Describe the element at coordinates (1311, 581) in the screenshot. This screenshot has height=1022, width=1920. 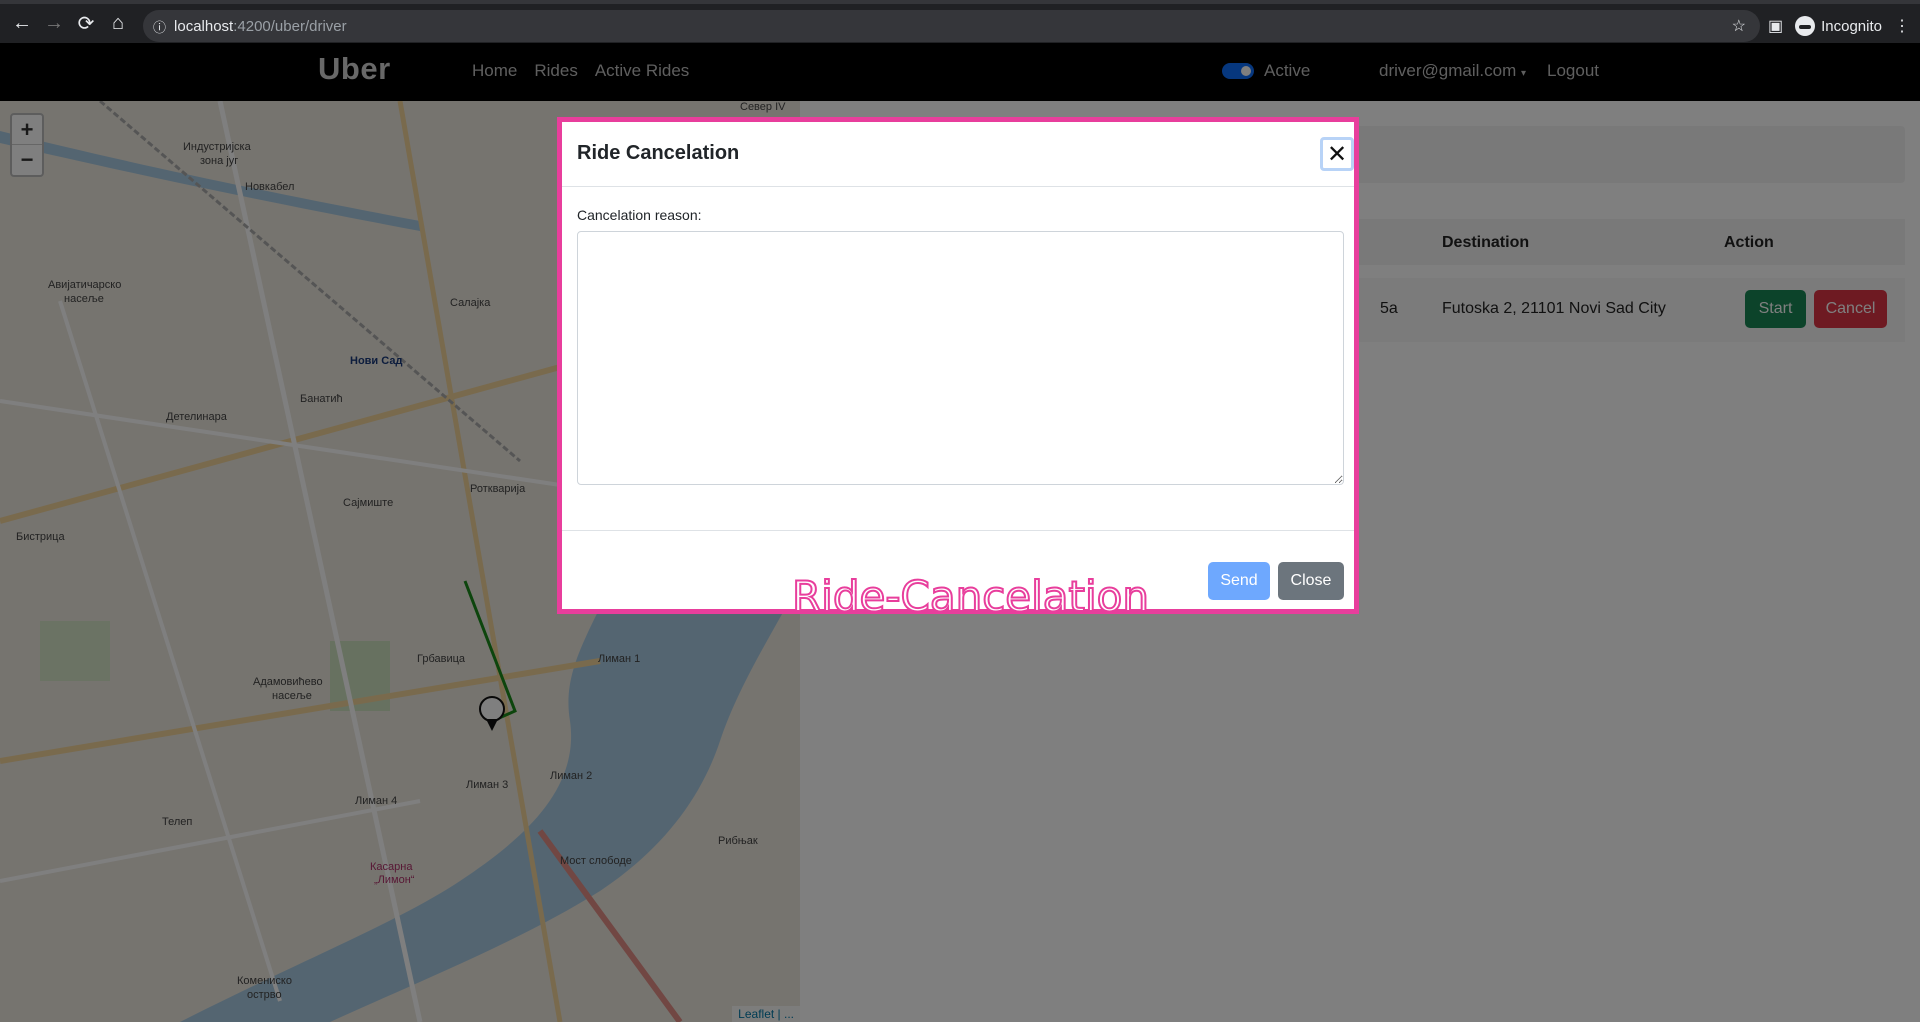
I see `close-button: Close` at that location.